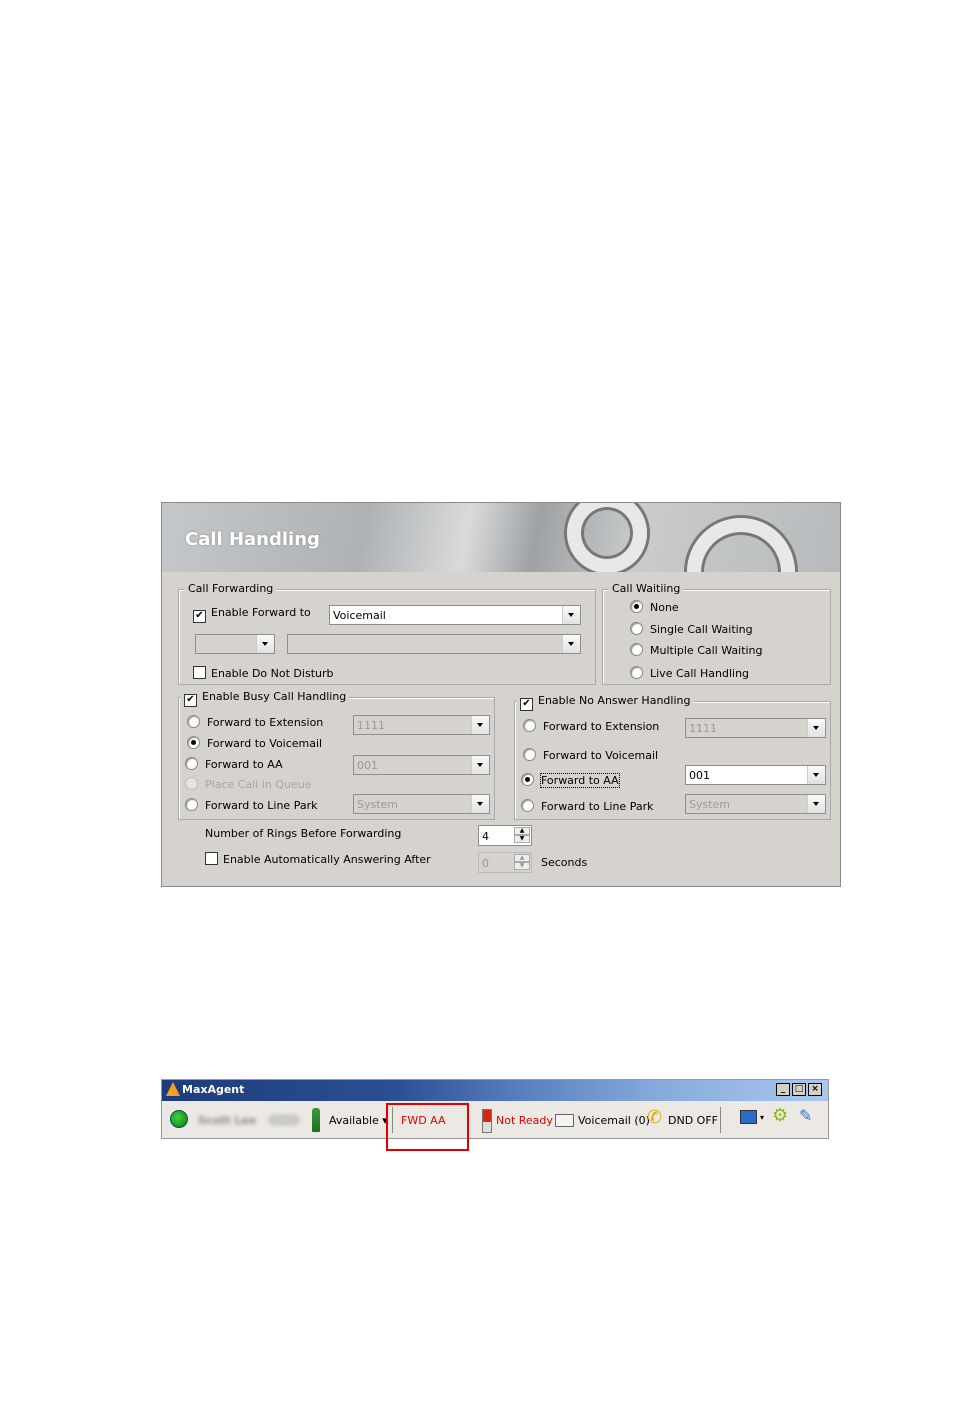 The width and height of the screenshot is (954, 1411). I want to click on not-ready-switch-icon, so click(487, 1121).